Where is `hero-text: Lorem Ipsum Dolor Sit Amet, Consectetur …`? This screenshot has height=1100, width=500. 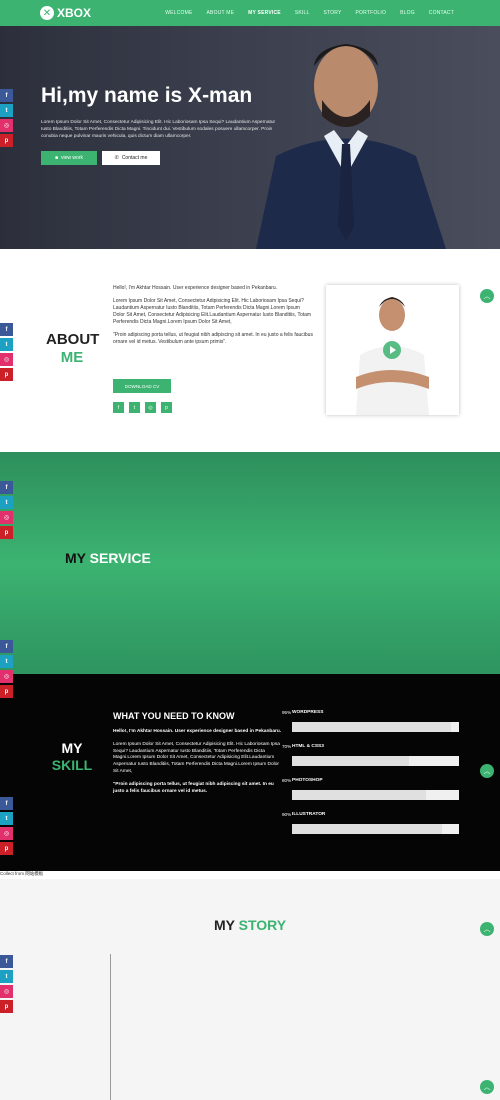 hero-text: Lorem Ipsum Dolor Sit Amet, Consectetur … is located at coordinates (158, 129).